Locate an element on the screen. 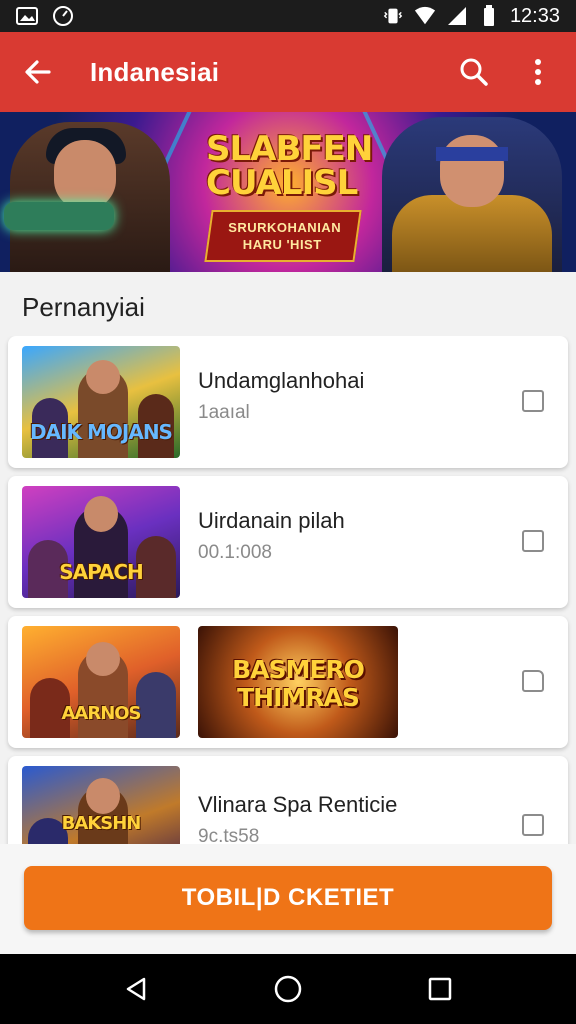  list-item: AARNOS BASMERO THIMRAS is located at coordinates (288, 682).